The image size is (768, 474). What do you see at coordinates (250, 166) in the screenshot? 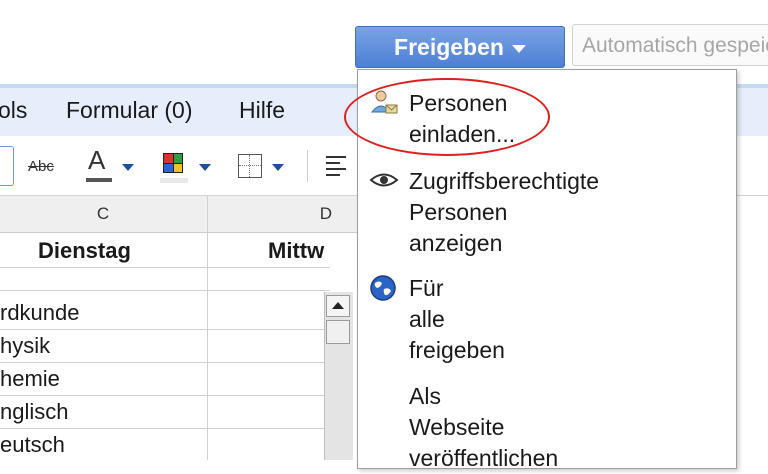
I see `borders-icon` at bounding box center [250, 166].